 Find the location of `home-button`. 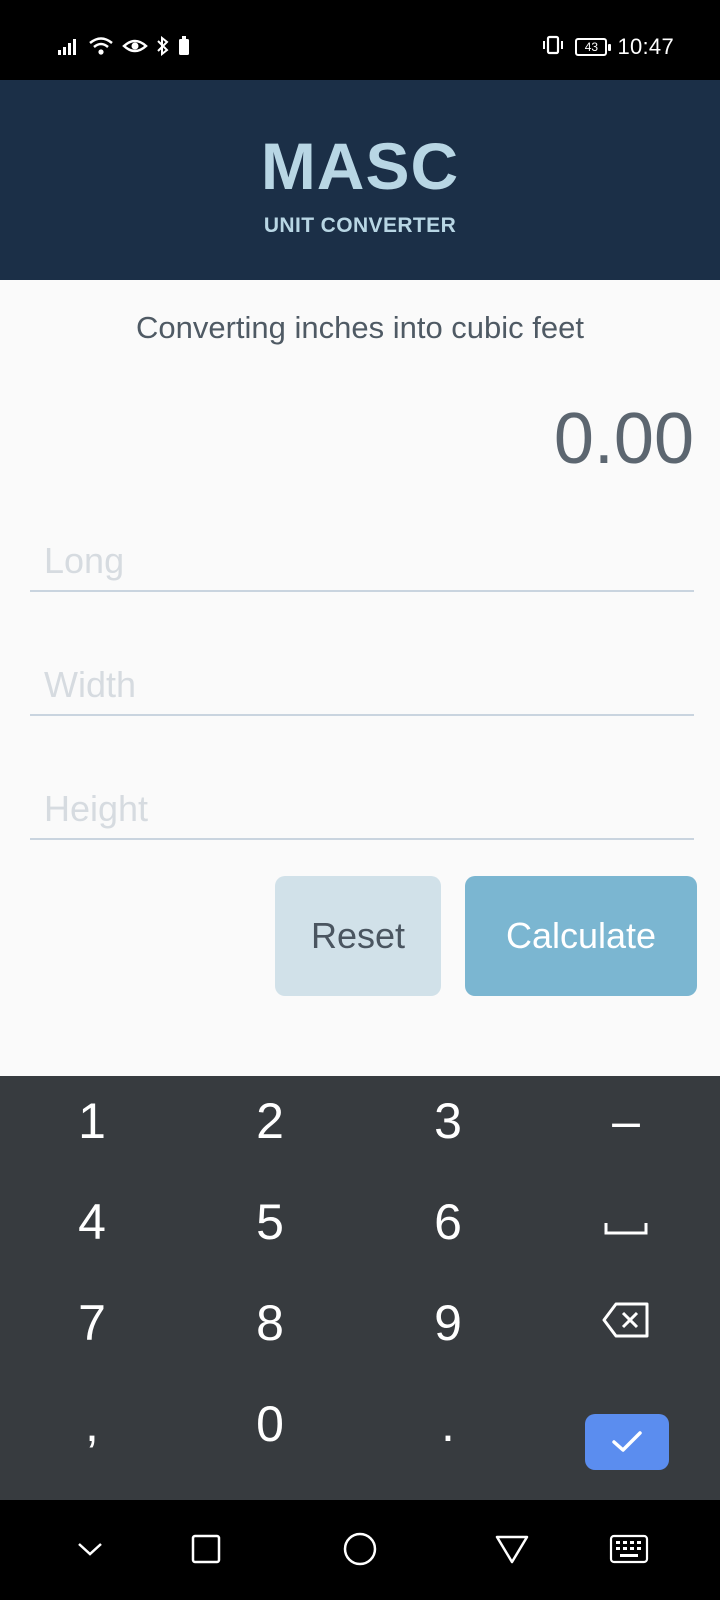

home-button is located at coordinates (360, 1549).